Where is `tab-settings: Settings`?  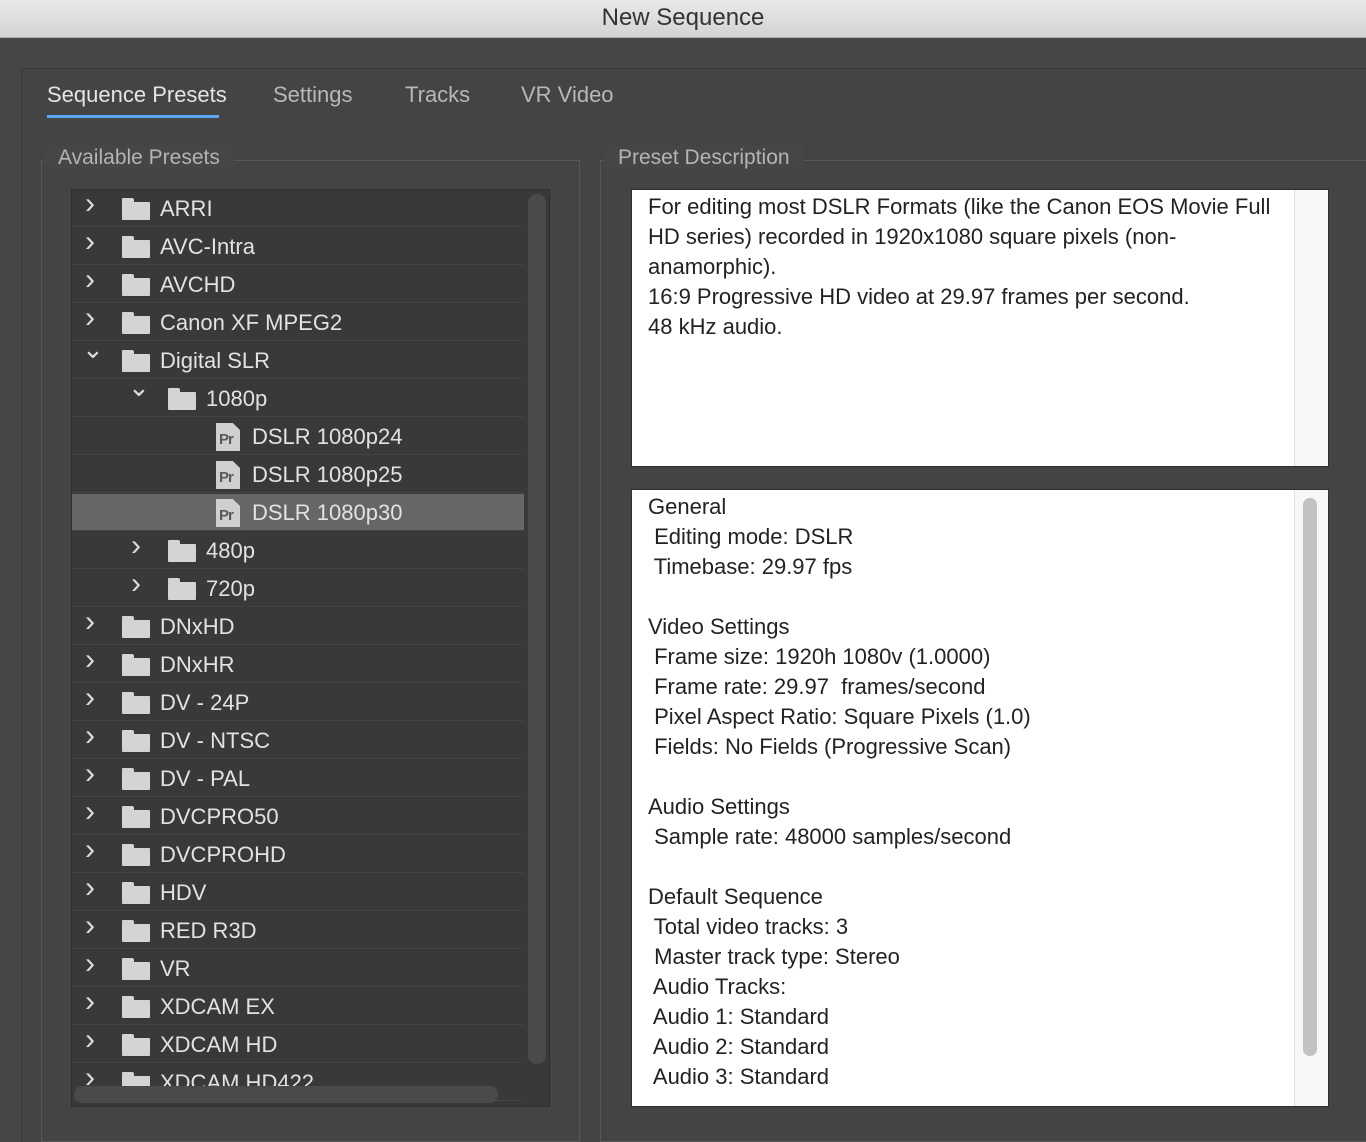
tab-settings: Settings is located at coordinates (313, 95).